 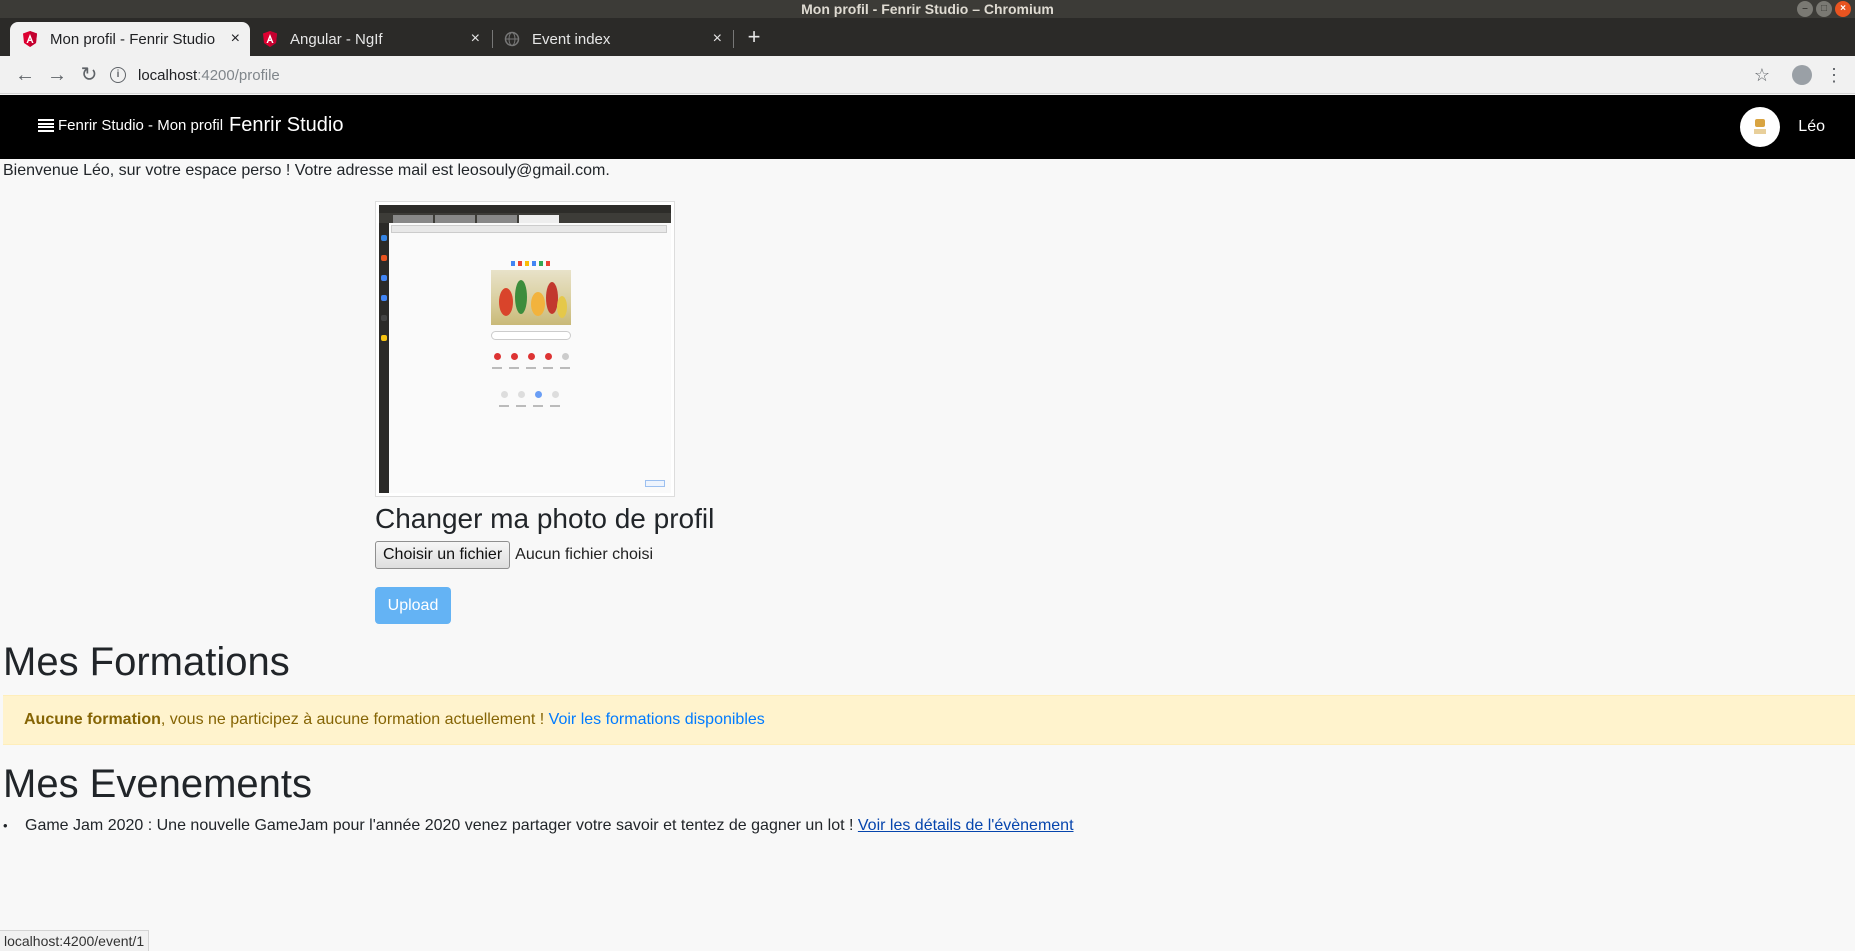 What do you see at coordinates (512, 39) in the screenshot?
I see `globe-icon` at bounding box center [512, 39].